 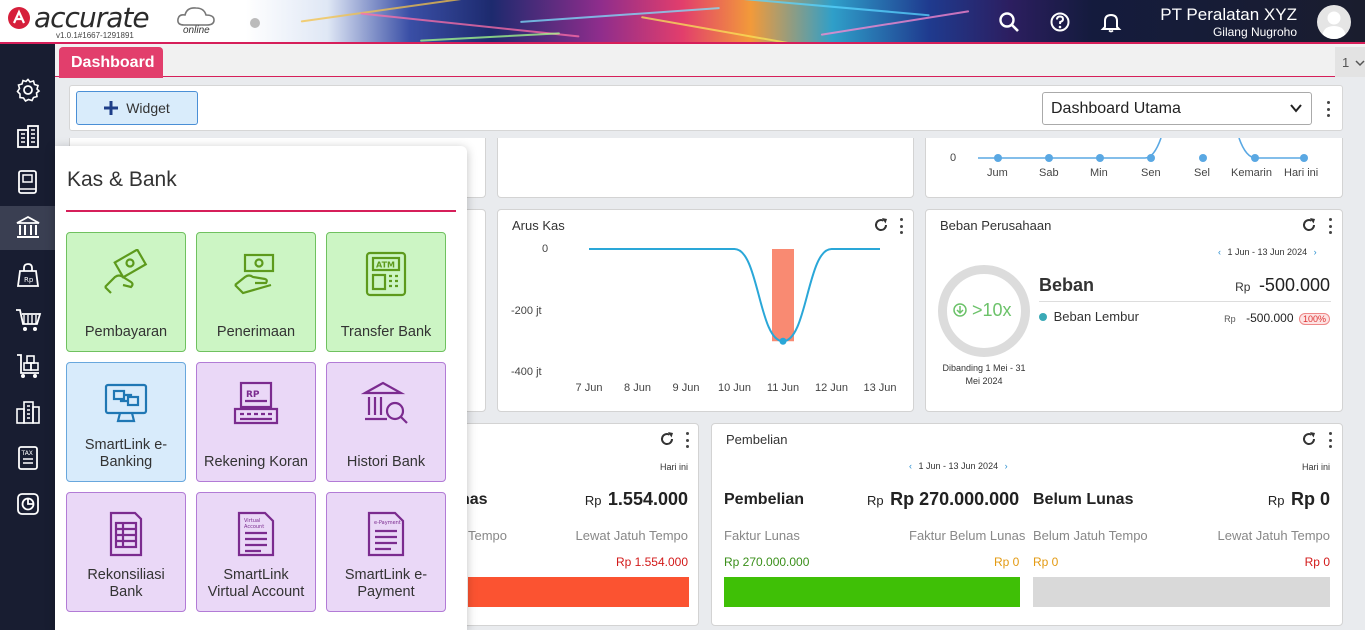 I want to click on tile-label: Rekonsiliasi Bank, so click(x=126, y=583).